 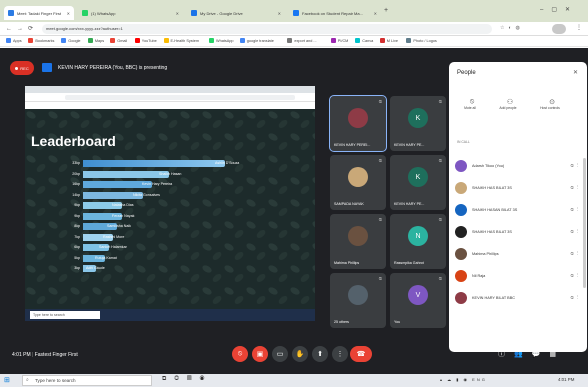 What do you see at coordinates (146, 194) in the screenshot?
I see `leaderboard-name: Nikita Gonsalves` at bounding box center [146, 194].